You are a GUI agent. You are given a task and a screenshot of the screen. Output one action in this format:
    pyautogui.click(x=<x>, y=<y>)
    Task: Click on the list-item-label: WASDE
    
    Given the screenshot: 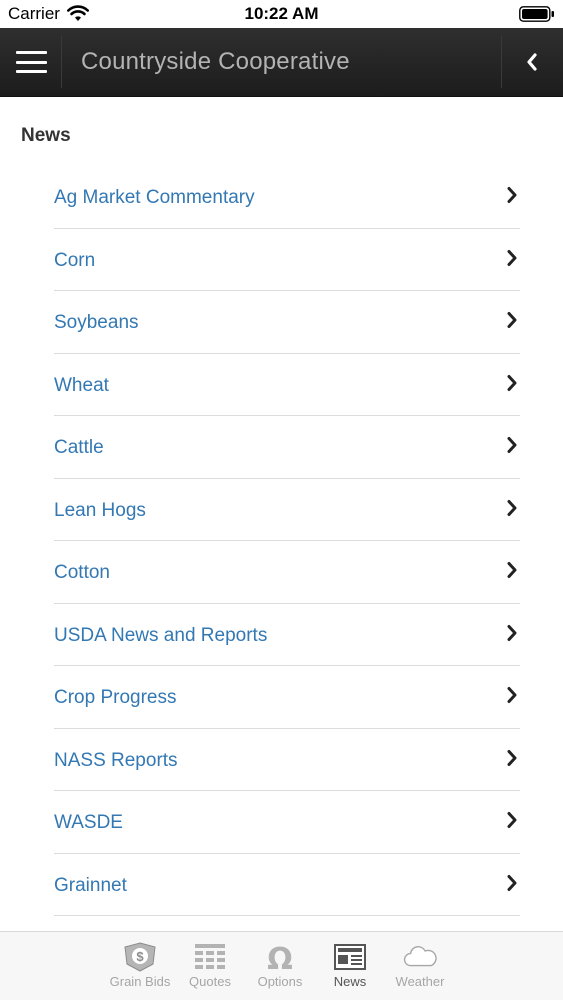 What is the action you would take?
    pyautogui.click(x=88, y=822)
    